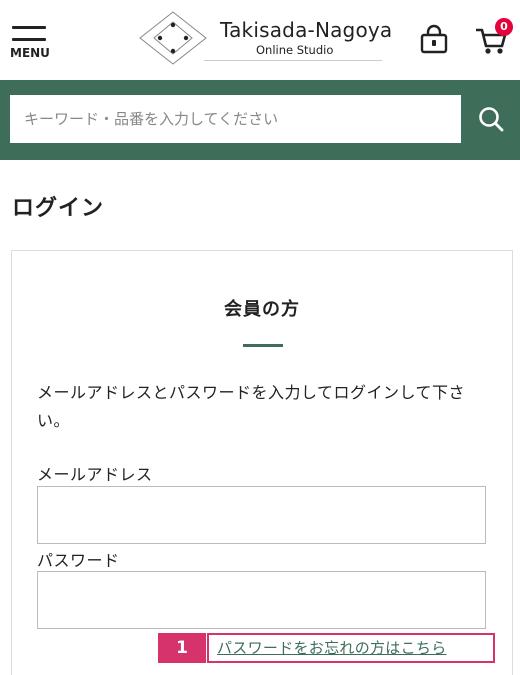 This screenshot has width=520, height=675. Describe the element at coordinates (235, 119) in the screenshot. I see `search-input` at that location.